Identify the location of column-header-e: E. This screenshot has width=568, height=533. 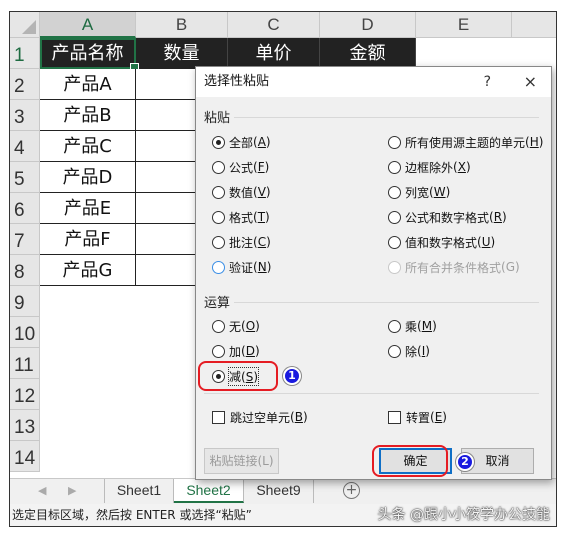
(464, 25).